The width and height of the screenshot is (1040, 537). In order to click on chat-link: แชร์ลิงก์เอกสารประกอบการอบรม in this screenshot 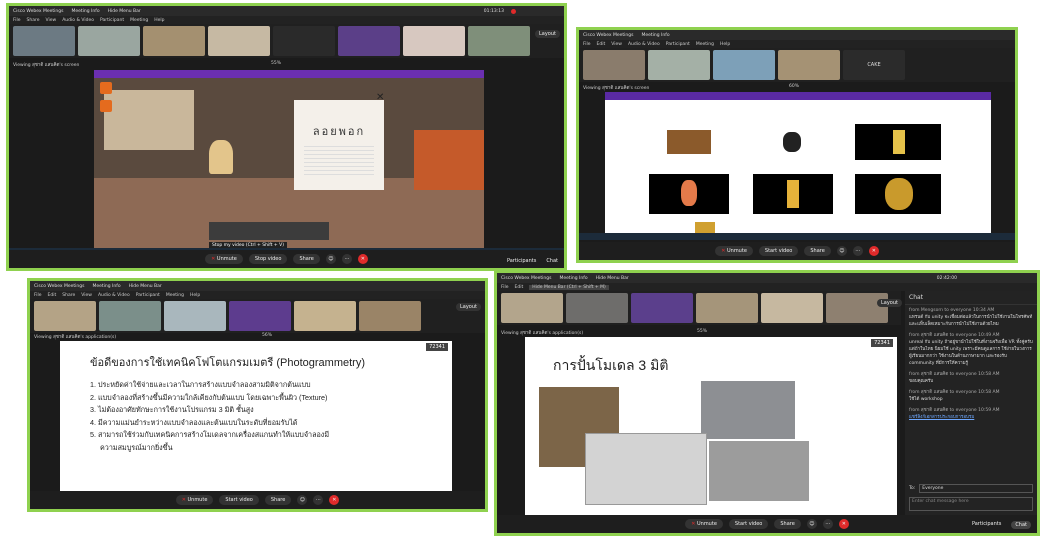, I will do `click(971, 416)`.